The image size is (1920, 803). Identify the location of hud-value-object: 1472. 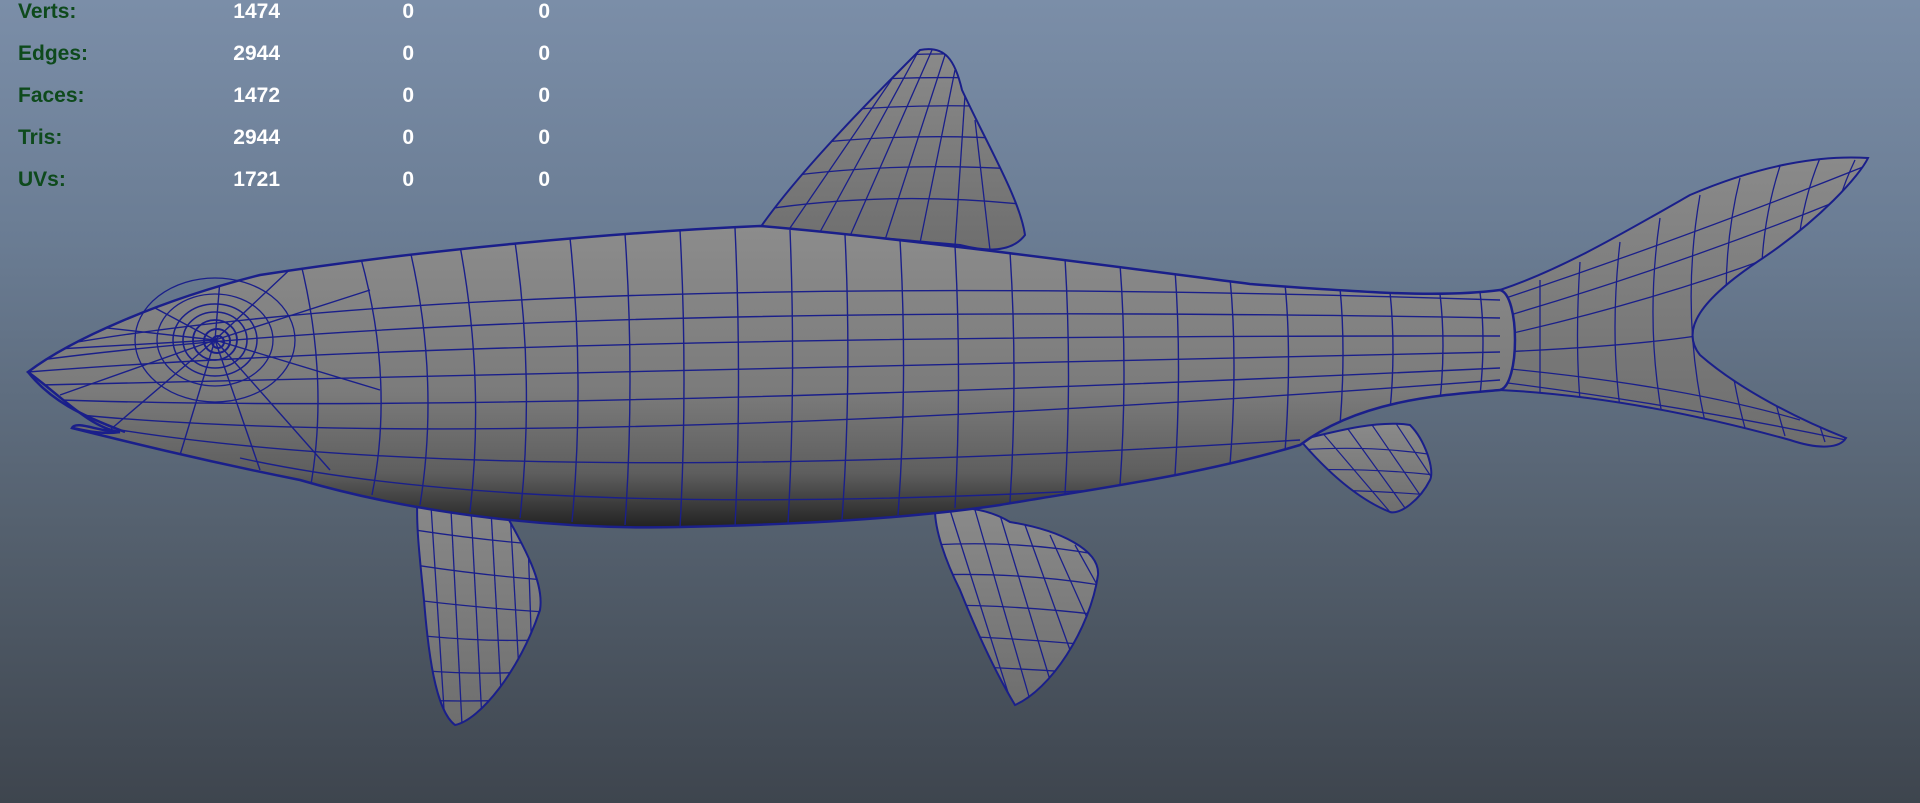
(256, 95).